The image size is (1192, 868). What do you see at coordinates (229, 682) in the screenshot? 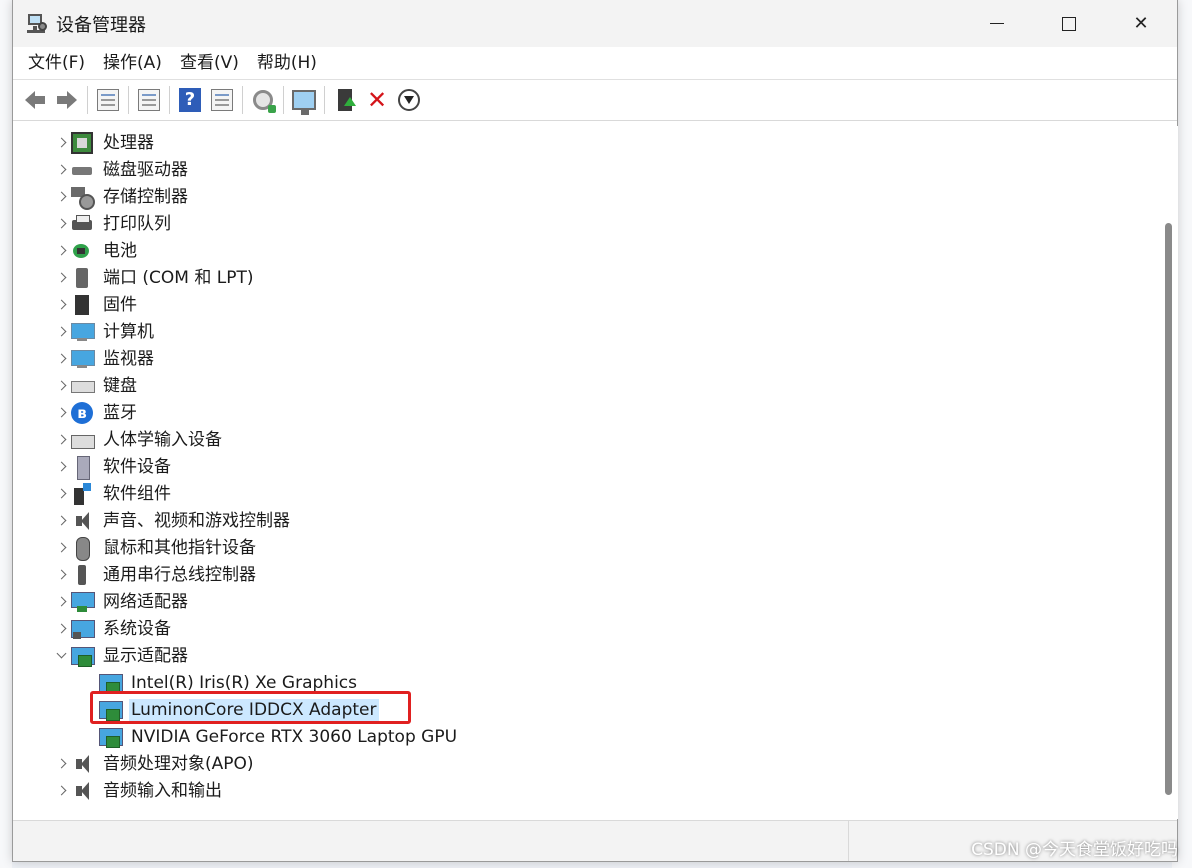
I see `tree-item-intel-iris-xe: Intel(R) Iris(R) Xe Graphics` at bounding box center [229, 682].